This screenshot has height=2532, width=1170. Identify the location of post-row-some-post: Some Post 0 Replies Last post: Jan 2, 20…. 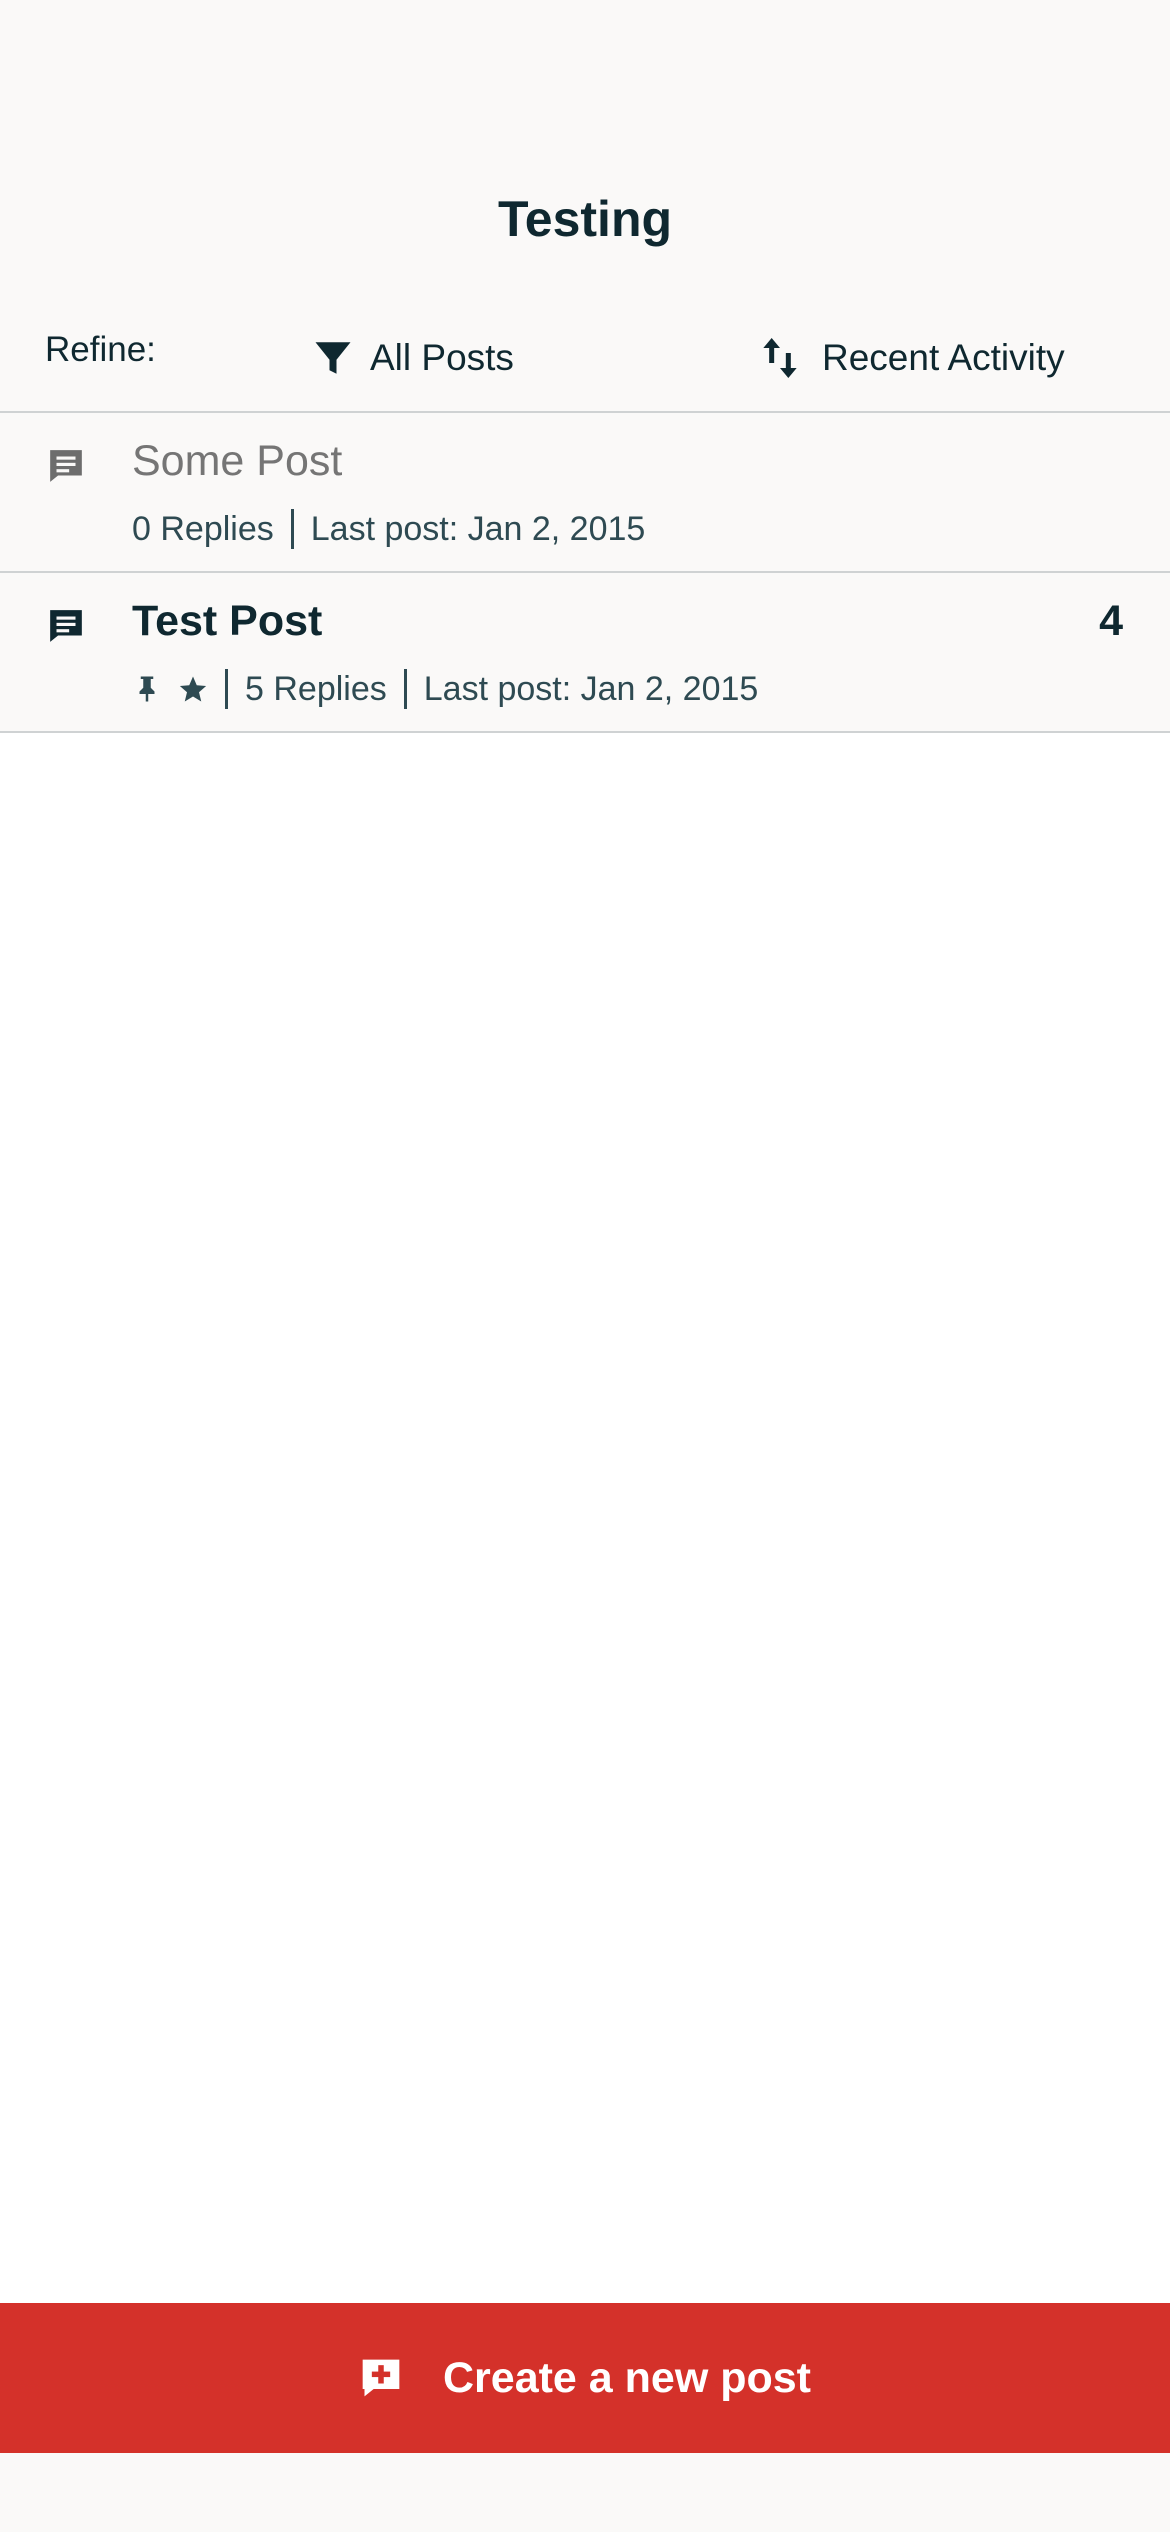
(585, 493).